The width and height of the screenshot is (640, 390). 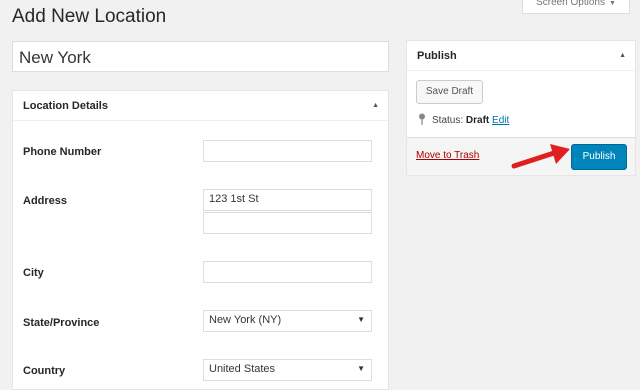 What do you see at coordinates (65, 106) in the screenshot?
I see `location-details-heading: Location Details` at bounding box center [65, 106].